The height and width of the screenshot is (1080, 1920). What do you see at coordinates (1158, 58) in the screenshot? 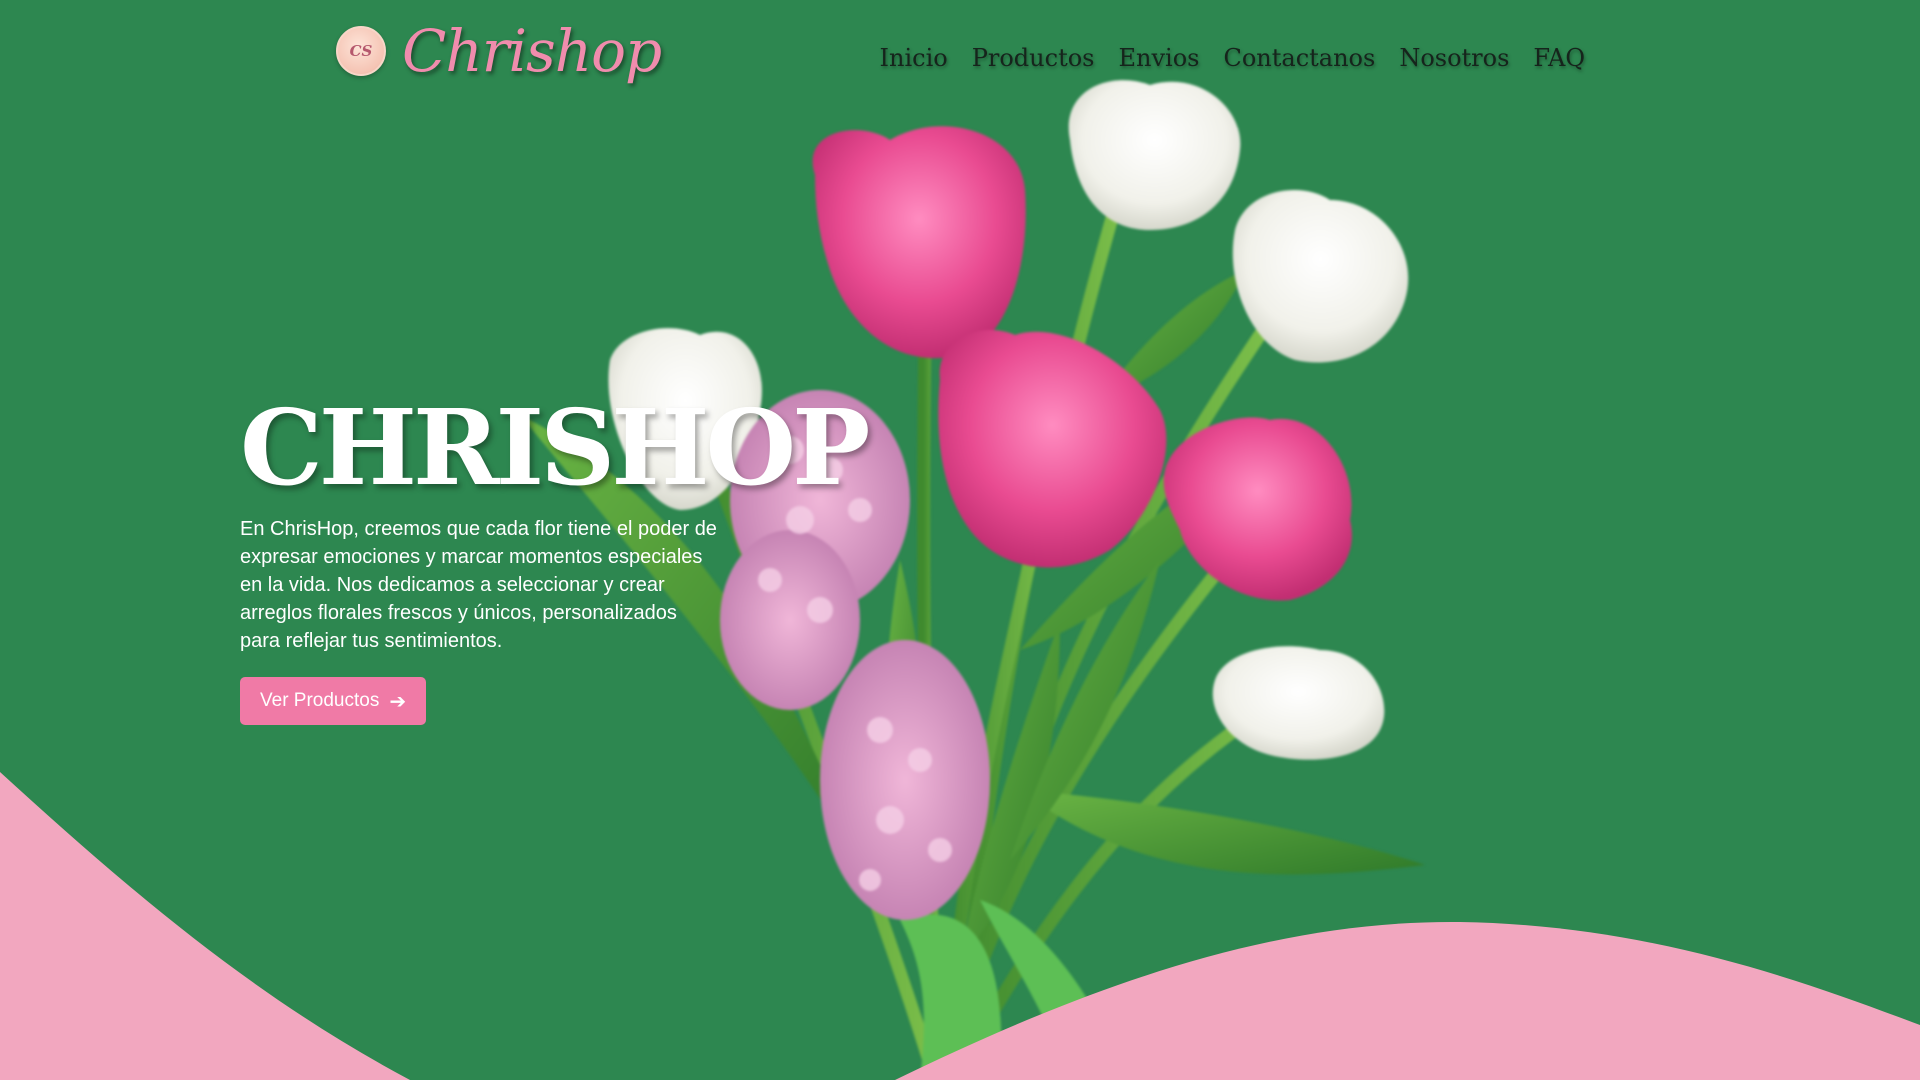
I see `nav-link-envios: Envios` at bounding box center [1158, 58].